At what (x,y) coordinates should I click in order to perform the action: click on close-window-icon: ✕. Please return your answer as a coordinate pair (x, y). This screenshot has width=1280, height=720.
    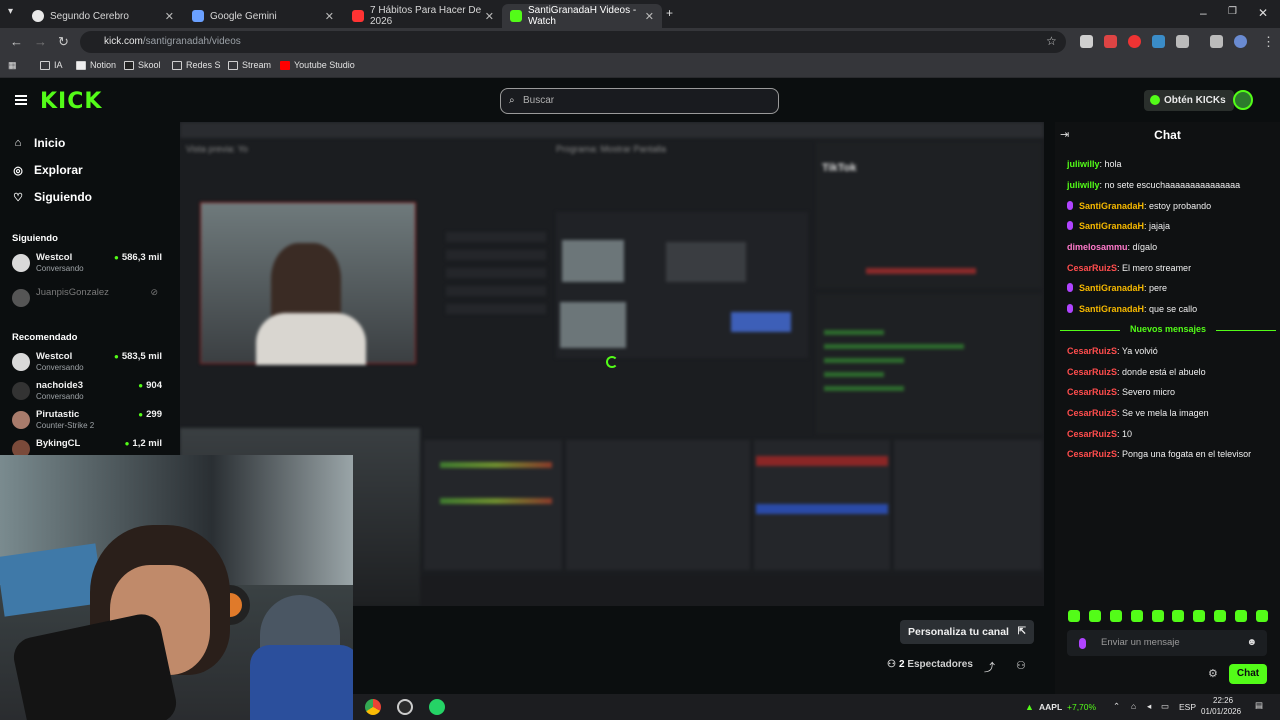
    Looking at the image, I should click on (1263, 13).